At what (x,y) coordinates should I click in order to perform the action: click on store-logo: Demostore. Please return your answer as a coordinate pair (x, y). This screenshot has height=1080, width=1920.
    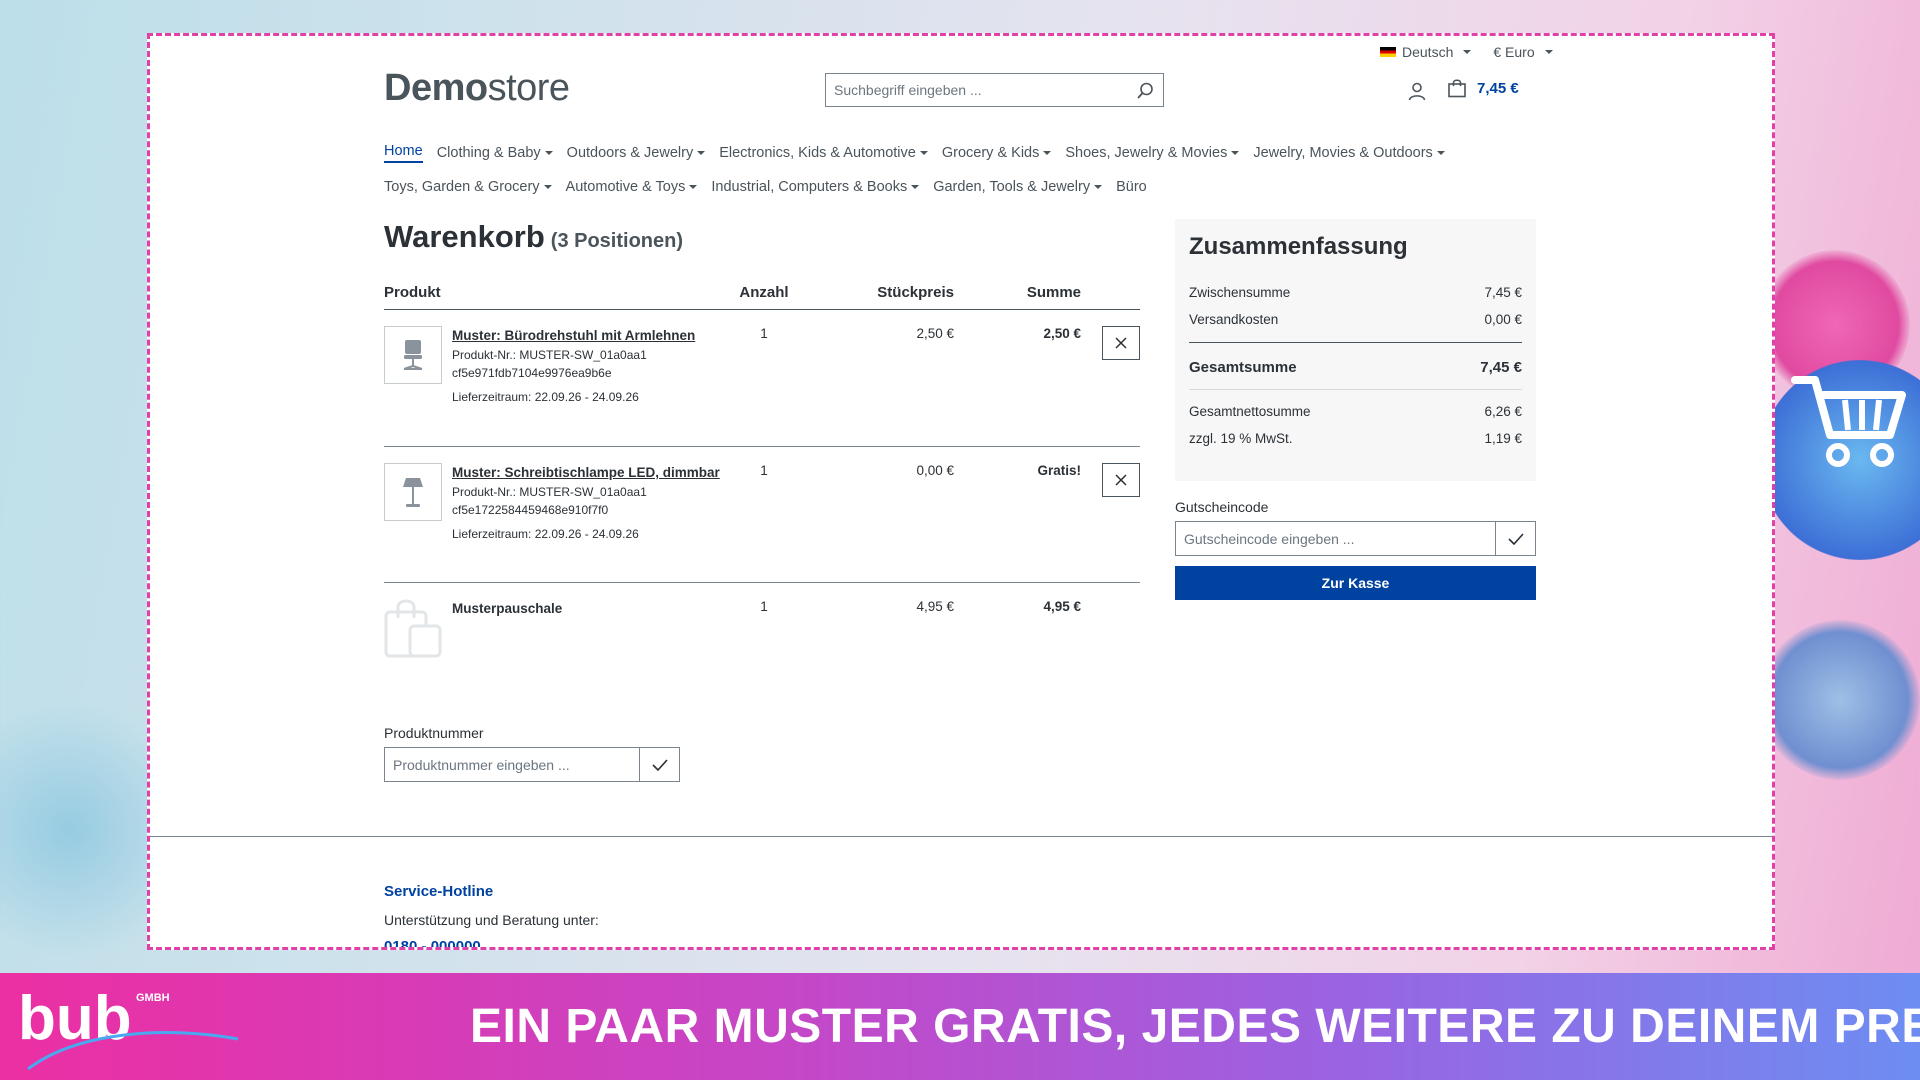
    Looking at the image, I should click on (477, 88).